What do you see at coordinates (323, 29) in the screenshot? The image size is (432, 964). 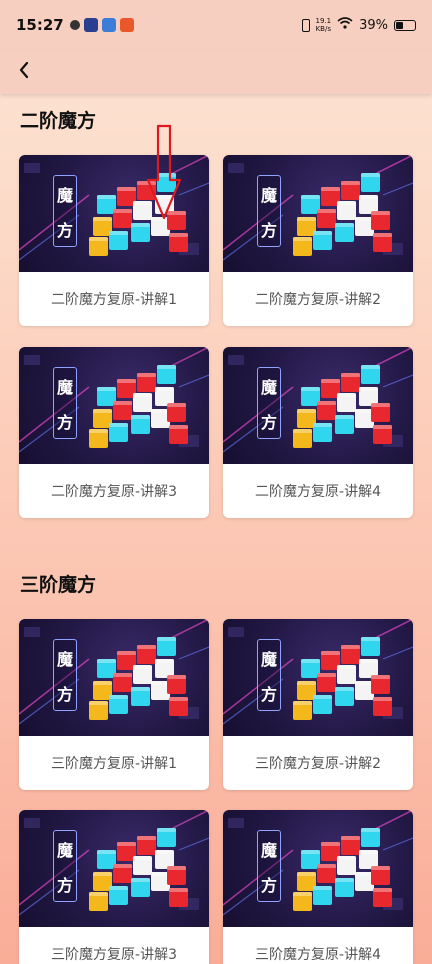 I see `net-speed-unit: KB/s` at bounding box center [323, 29].